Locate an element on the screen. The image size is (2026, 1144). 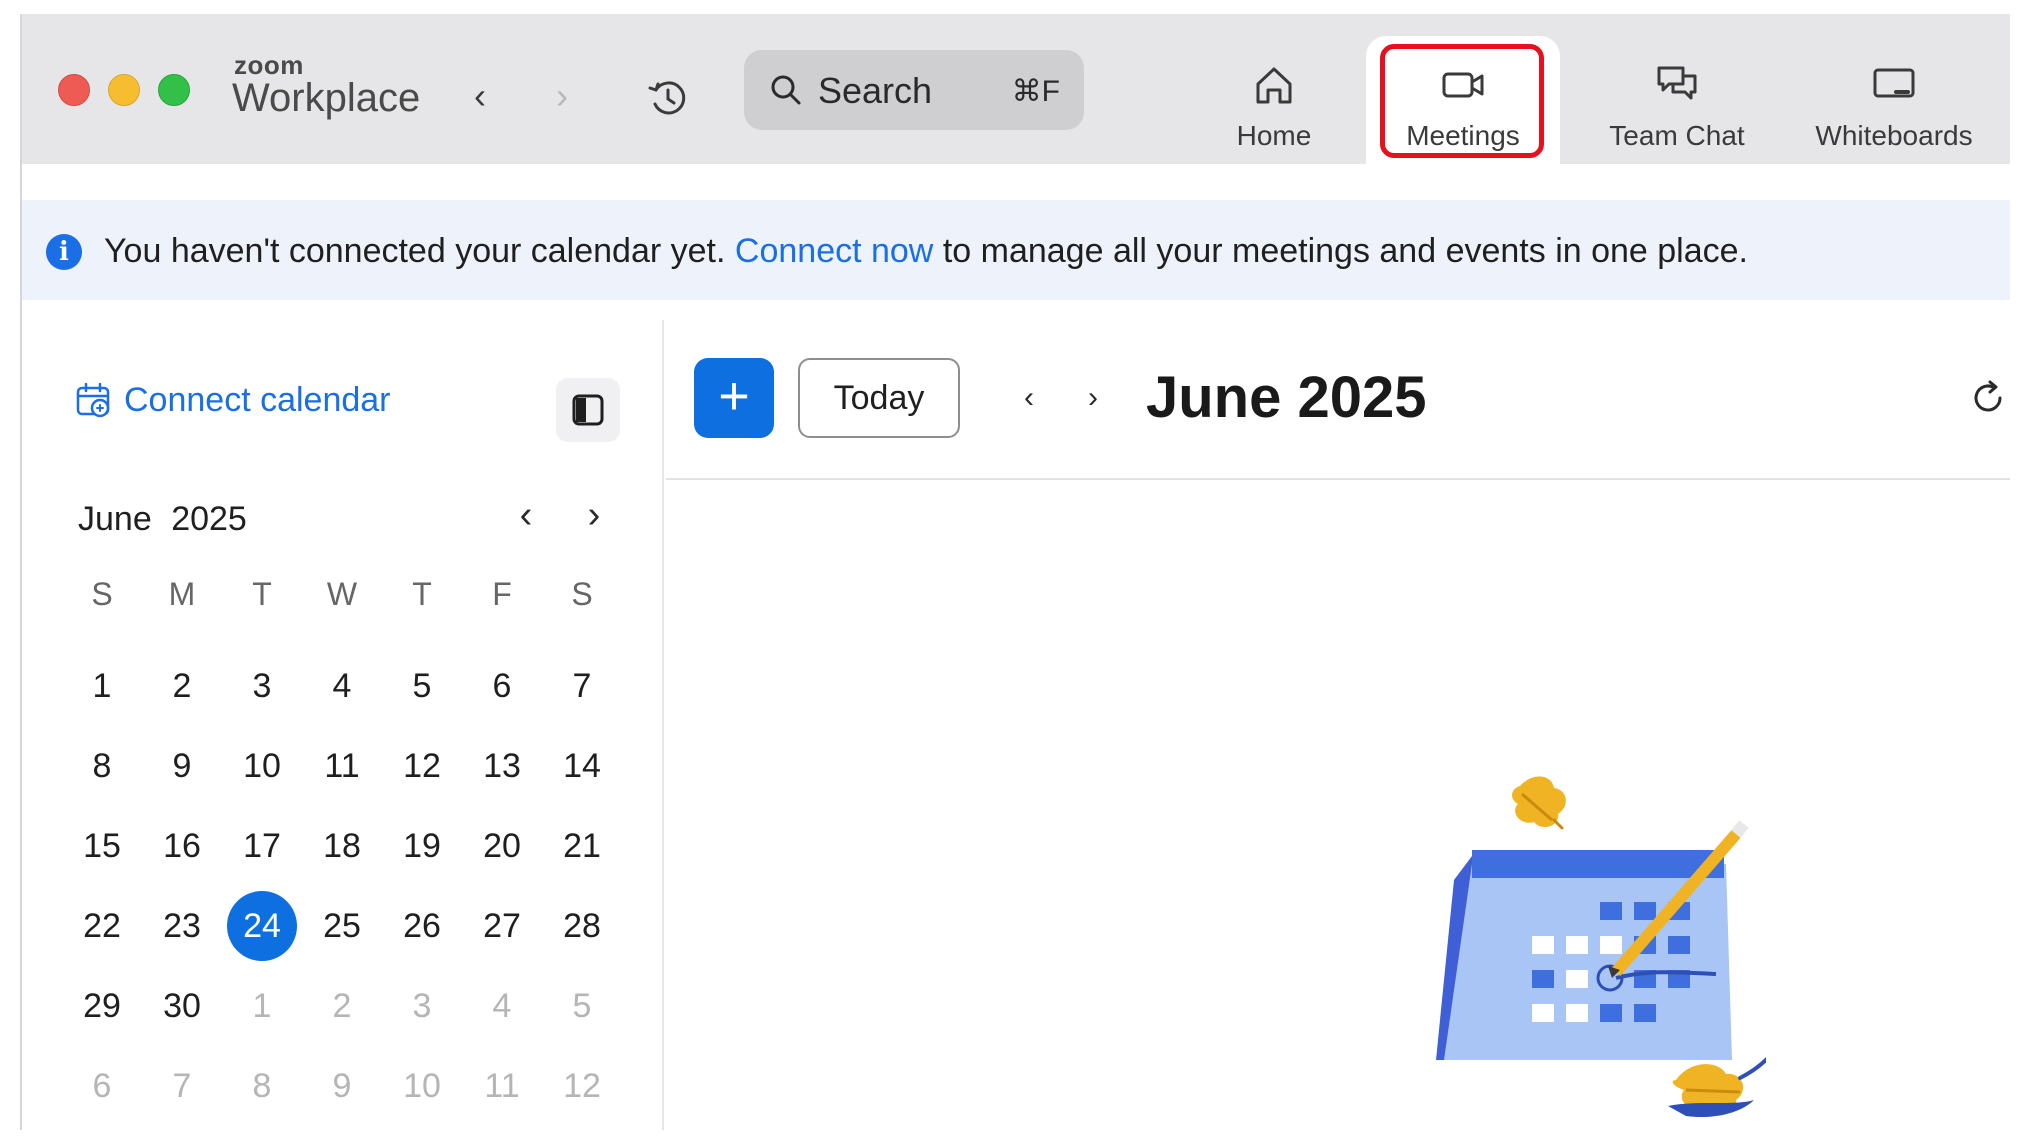
mini-calendar-day: 17 is located at coordinates (262, 846).